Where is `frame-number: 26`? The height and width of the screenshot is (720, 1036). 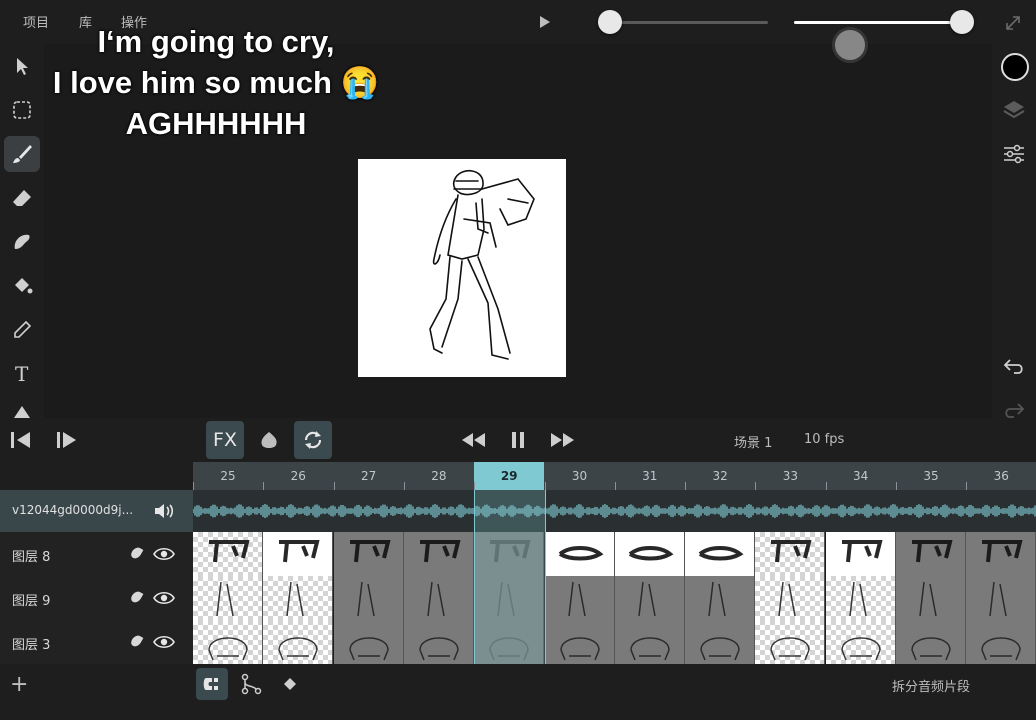
frame-number: 26 is located at coordinates (298, 476).